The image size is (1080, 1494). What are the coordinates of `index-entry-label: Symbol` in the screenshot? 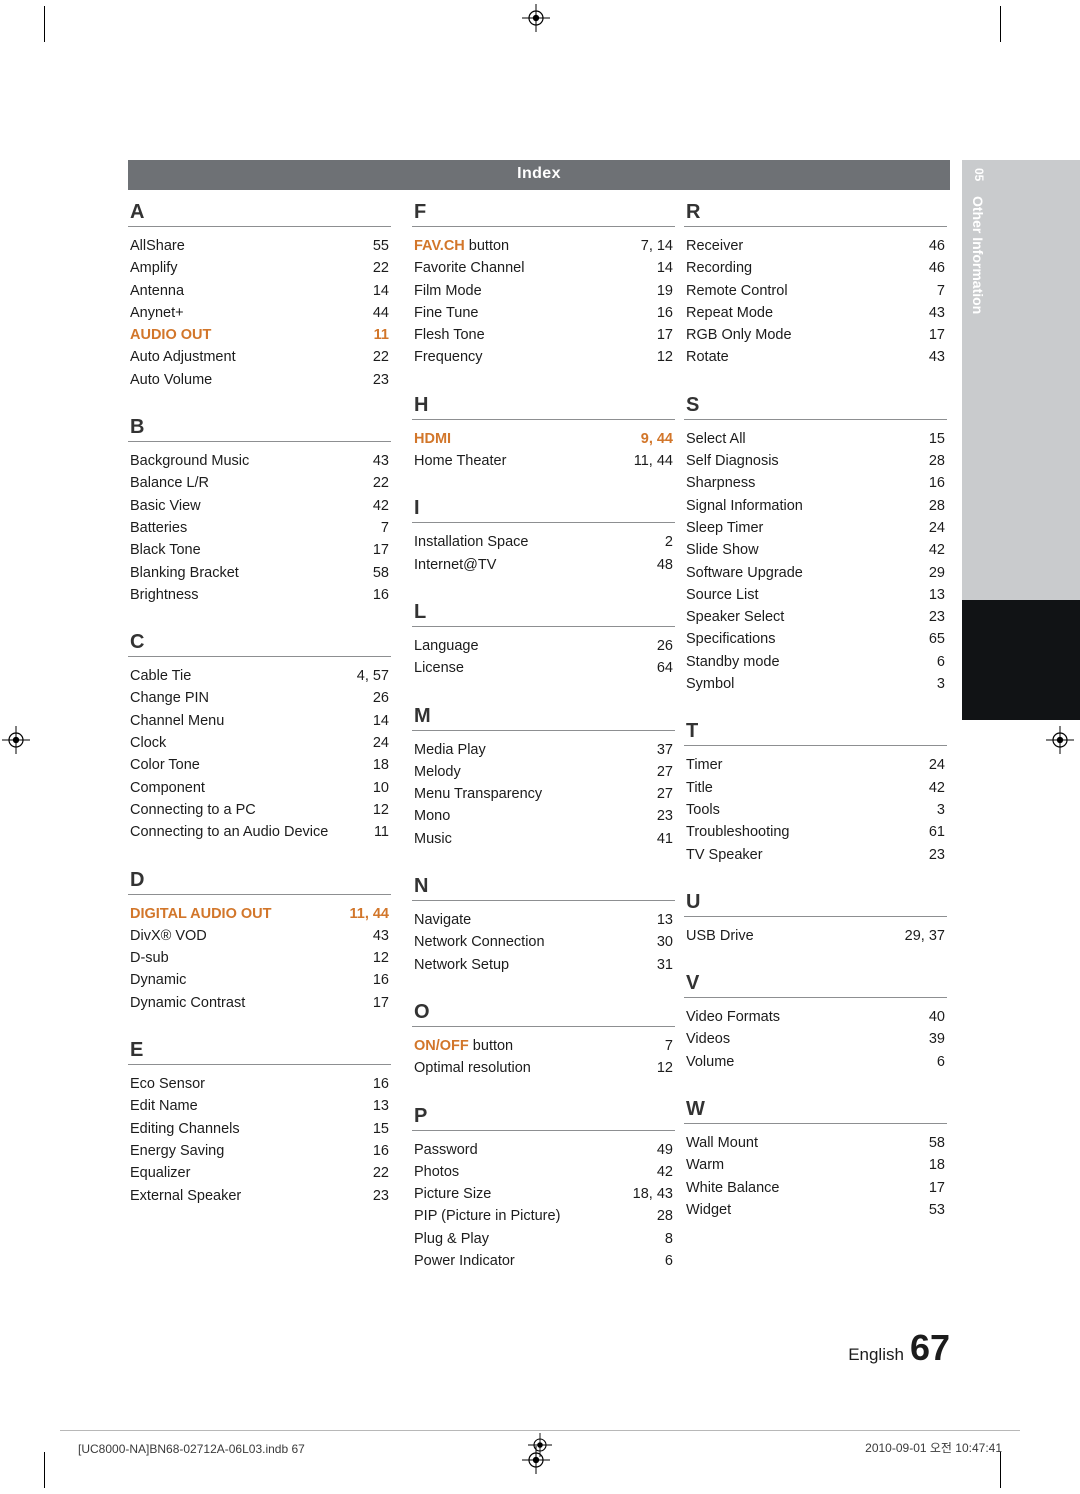 It's located at (710, 684).